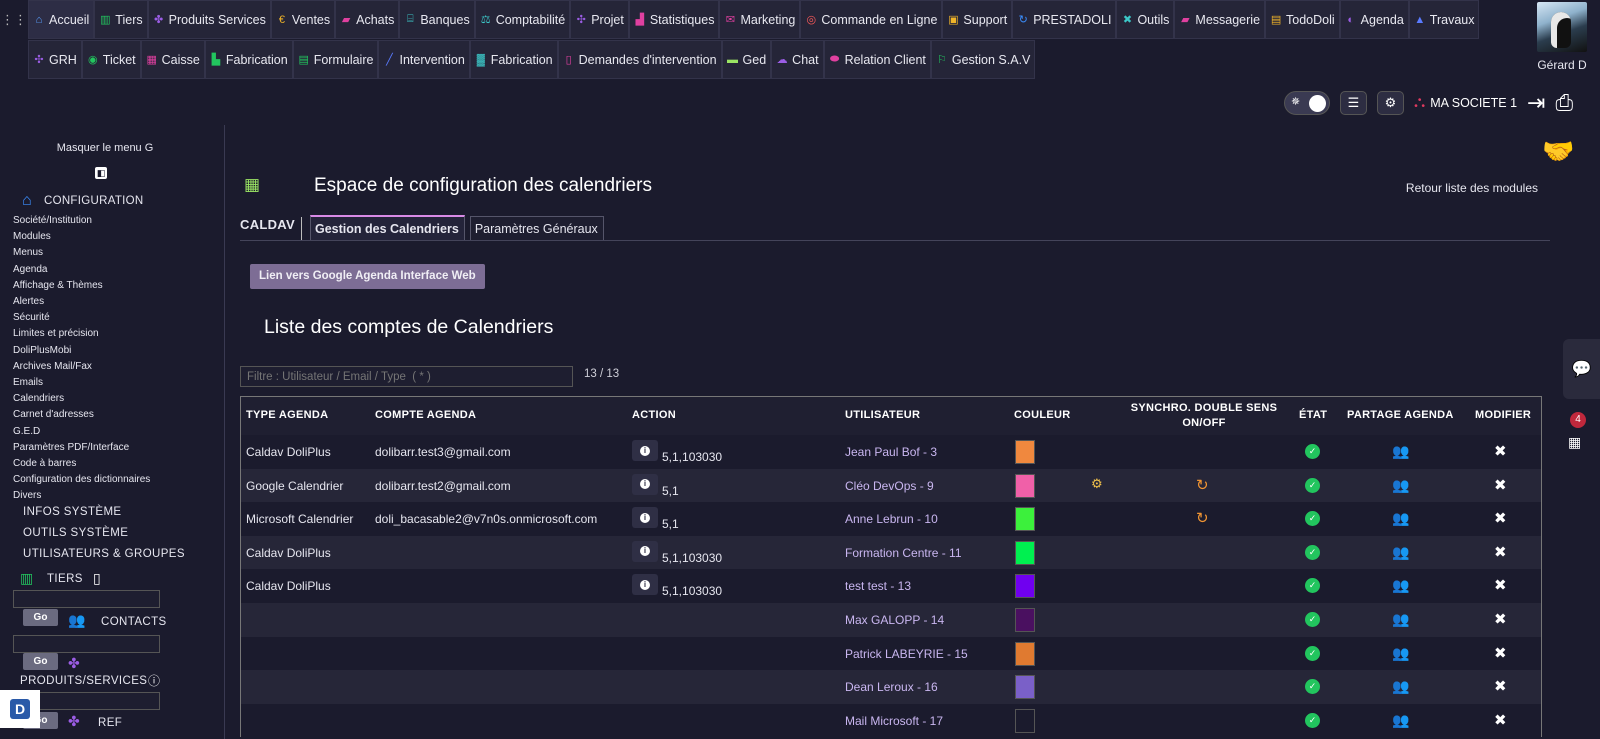  What do you see at coordinates (877, 59) in the screenshot?
I see `nav-item-relation-client: ⬬ Relation Client` at bounding box center [877, 59].